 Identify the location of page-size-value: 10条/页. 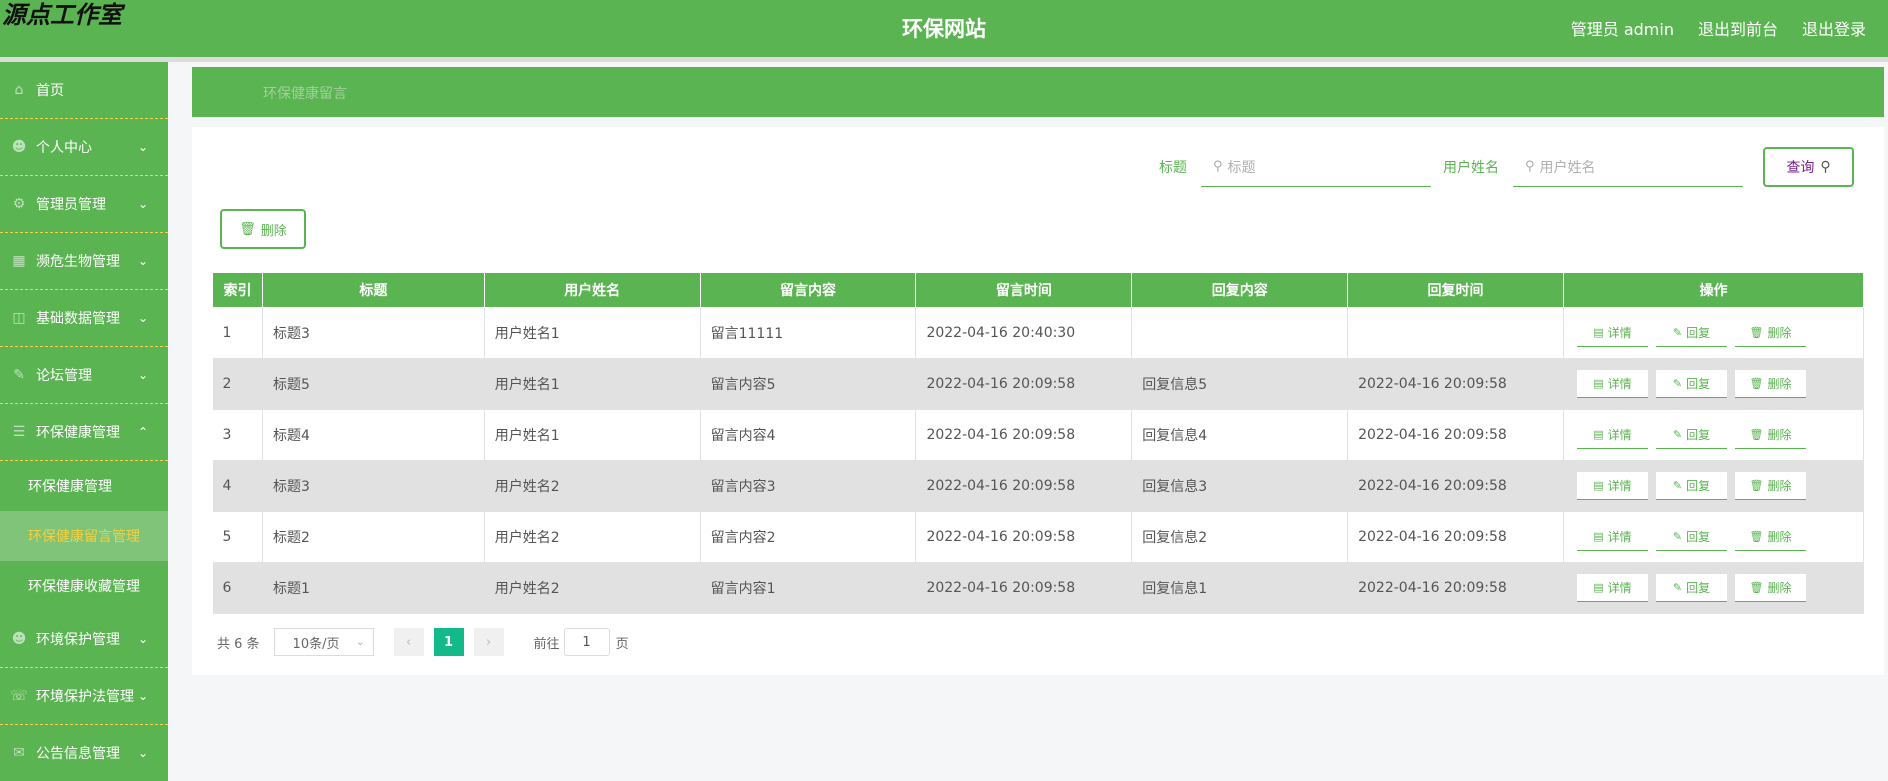
(316, 644).